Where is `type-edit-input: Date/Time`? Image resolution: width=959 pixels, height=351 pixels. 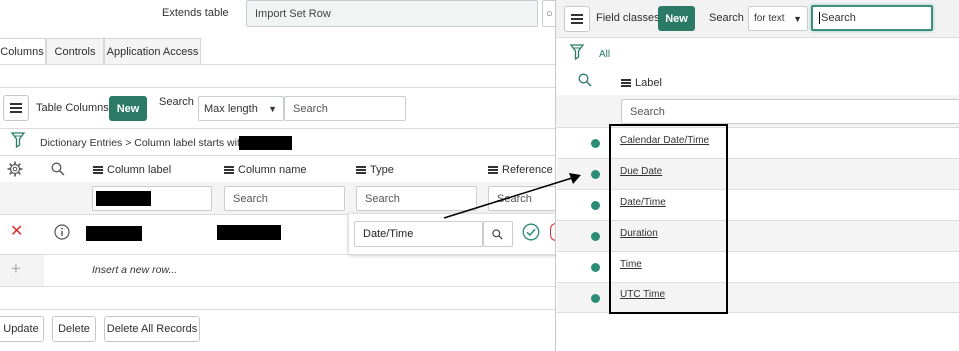
type-edit-input: Date/Time is located at coordinates (418, 234).